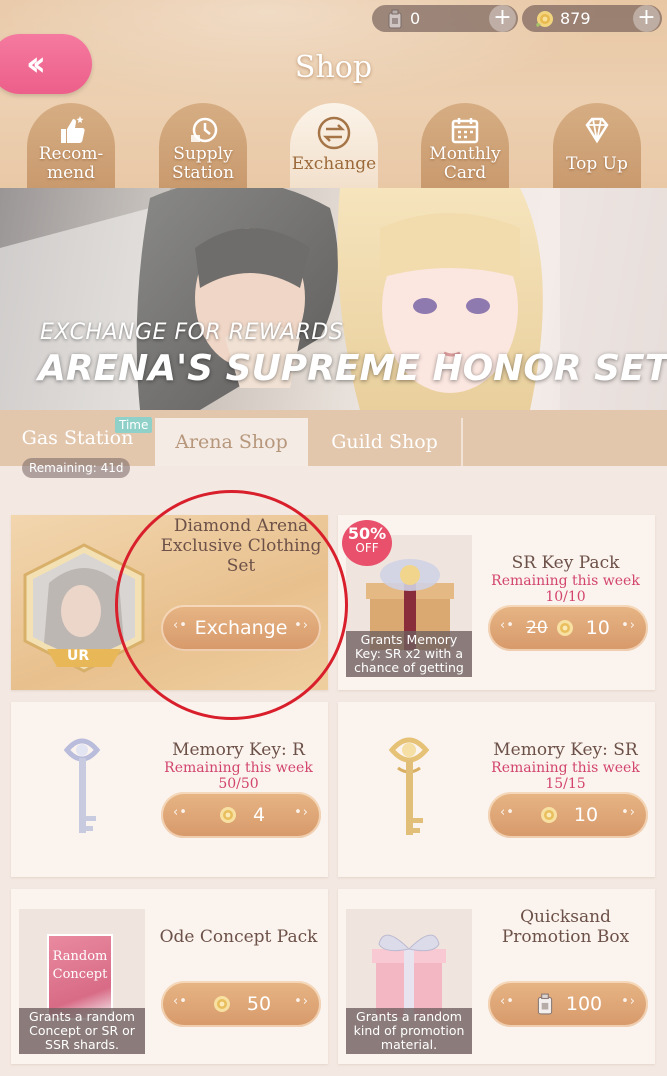 Image resolution: width=667 pixels, height=1076 pixels. What do you see at coordinates (597, 145) in the screenshot?
I see `tab-top-up: Top Up` at bounding box center [597, 145].